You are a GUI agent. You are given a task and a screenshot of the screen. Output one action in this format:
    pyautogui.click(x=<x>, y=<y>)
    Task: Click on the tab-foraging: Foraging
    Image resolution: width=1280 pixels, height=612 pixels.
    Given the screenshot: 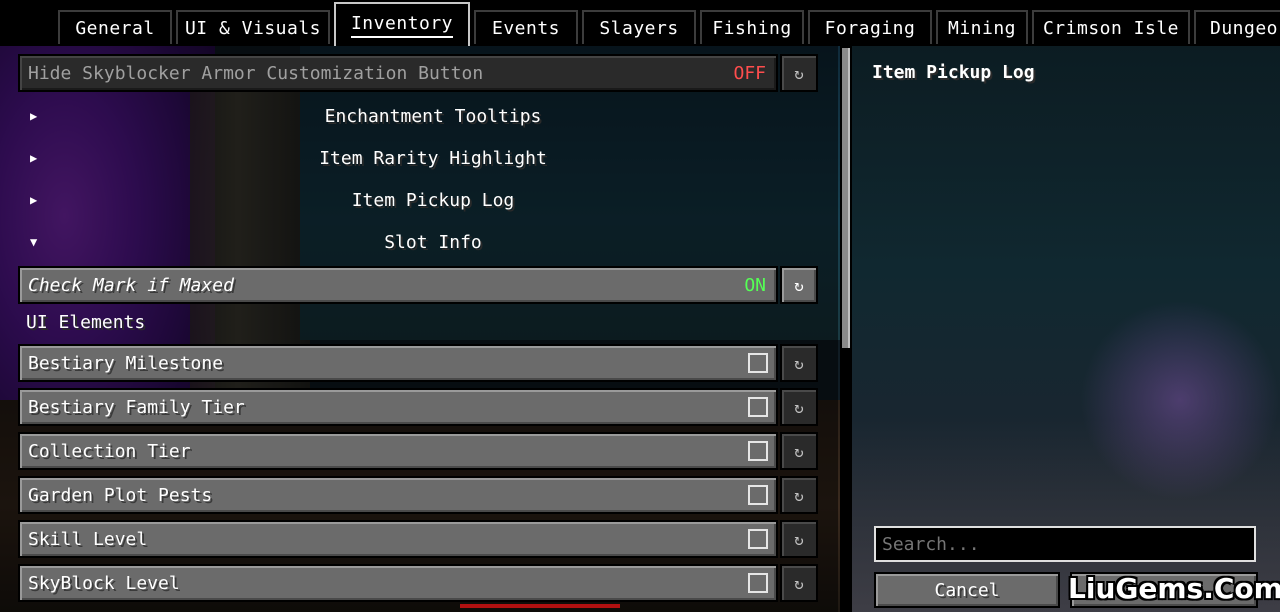 What is the action you would take?
    pyautogui.click(x=870, y=27)
    